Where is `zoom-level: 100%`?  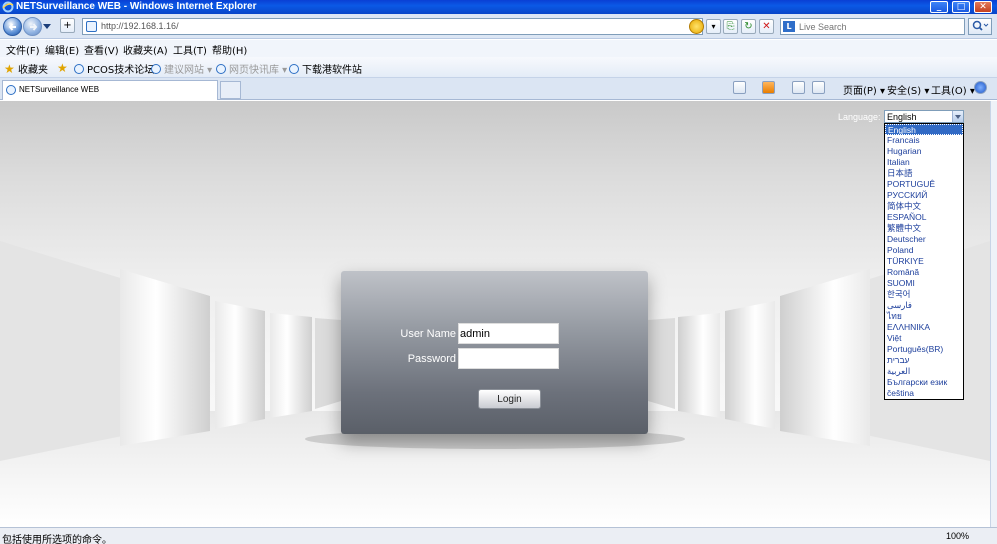
zoom-level: 100% is located at coordinates (957, 536).